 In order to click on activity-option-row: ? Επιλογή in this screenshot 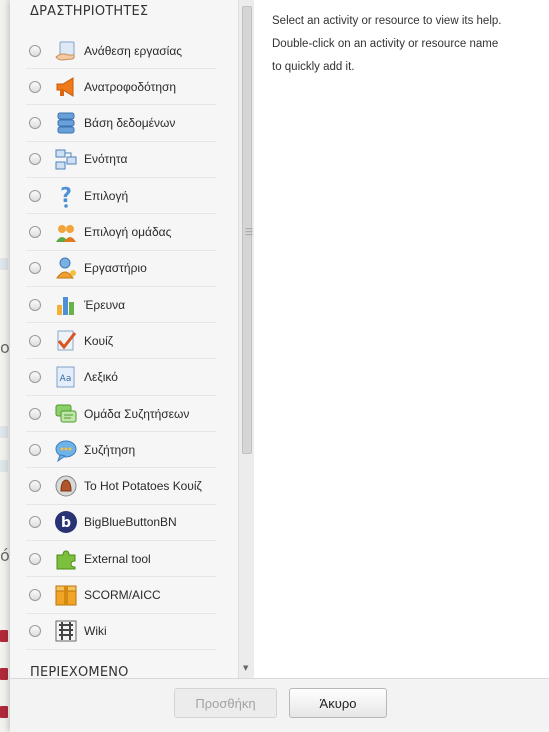, I will do `click(121, 196)`.